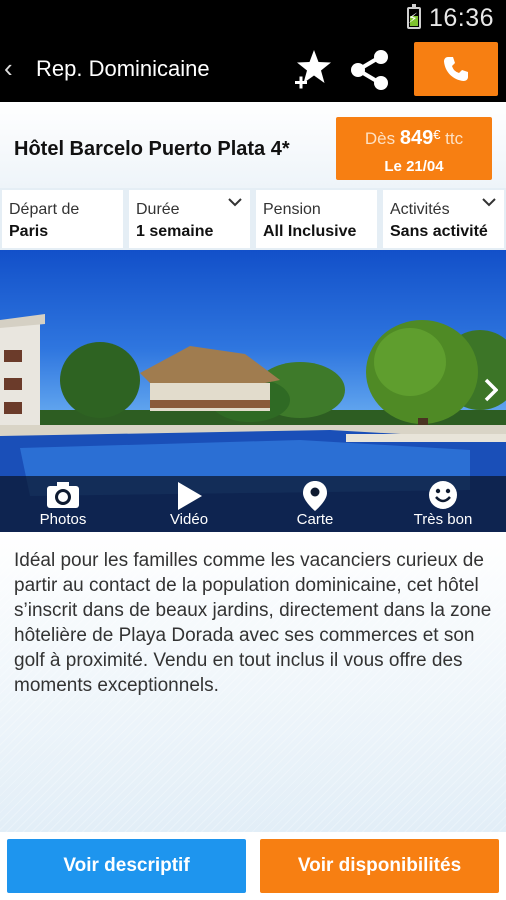 This screenshot has width=506, height=900. I want to click on call-button, so click(456, 69).